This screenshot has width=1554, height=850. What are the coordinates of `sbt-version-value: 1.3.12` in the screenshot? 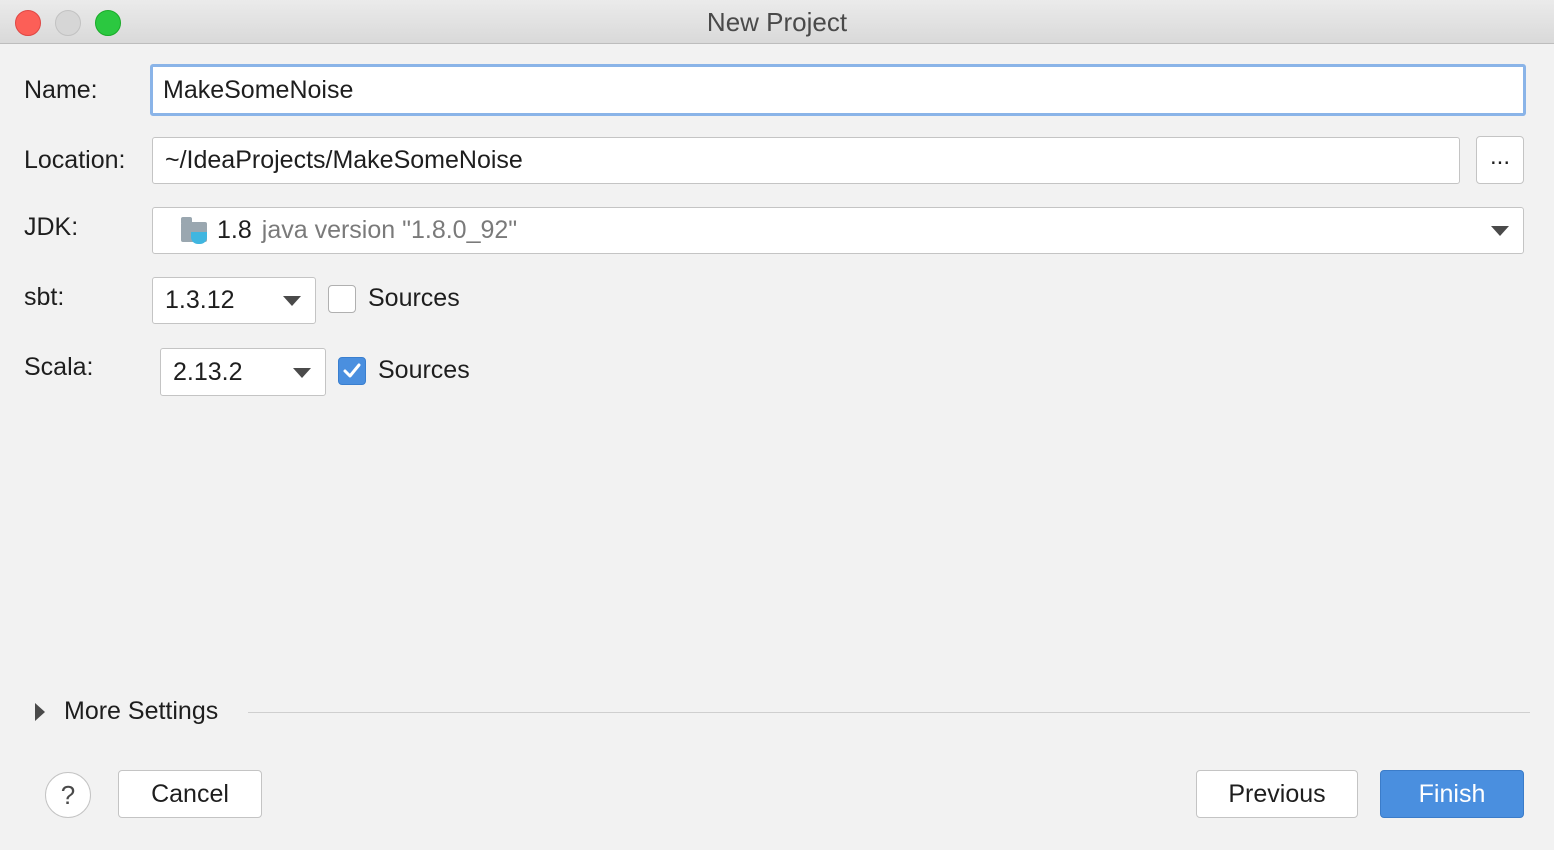 It's located at (200, 300).